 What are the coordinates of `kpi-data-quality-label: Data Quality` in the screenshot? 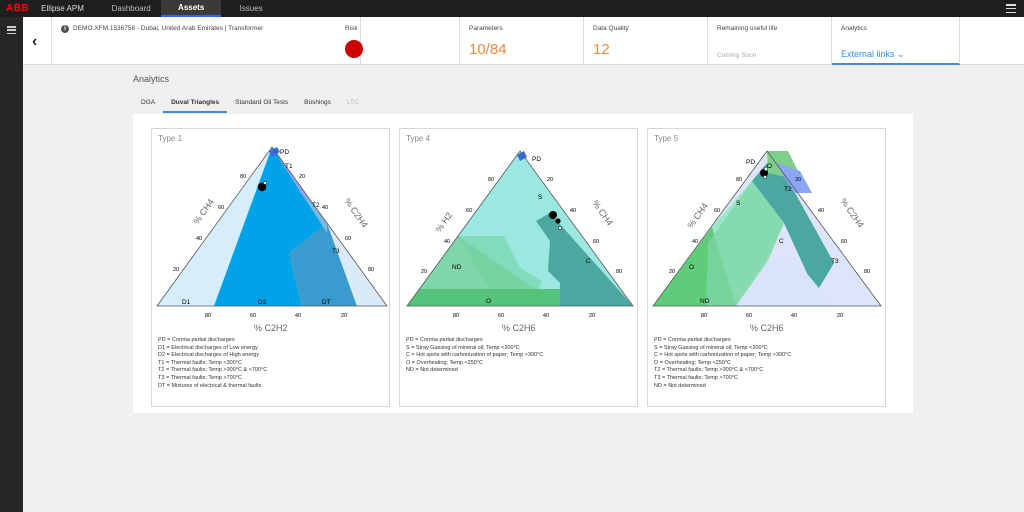 It's located at (611, 28).